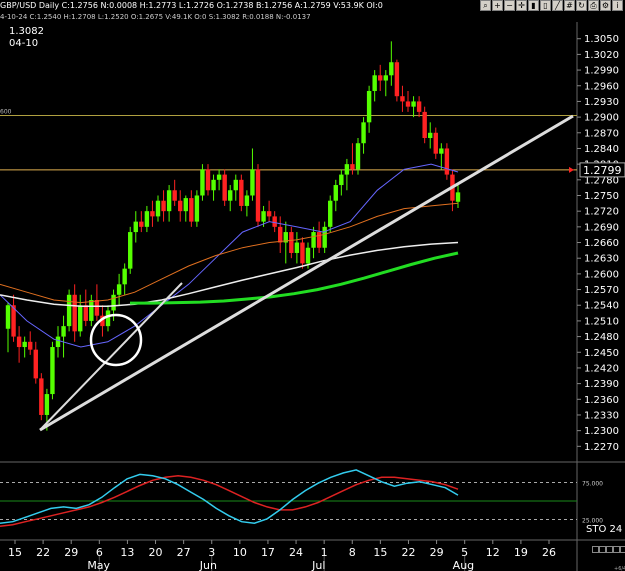 Image resolution: width=625 pixels, height=571 pixels. I want to click on y-tick-label: 1.3050, so click(601, 39).